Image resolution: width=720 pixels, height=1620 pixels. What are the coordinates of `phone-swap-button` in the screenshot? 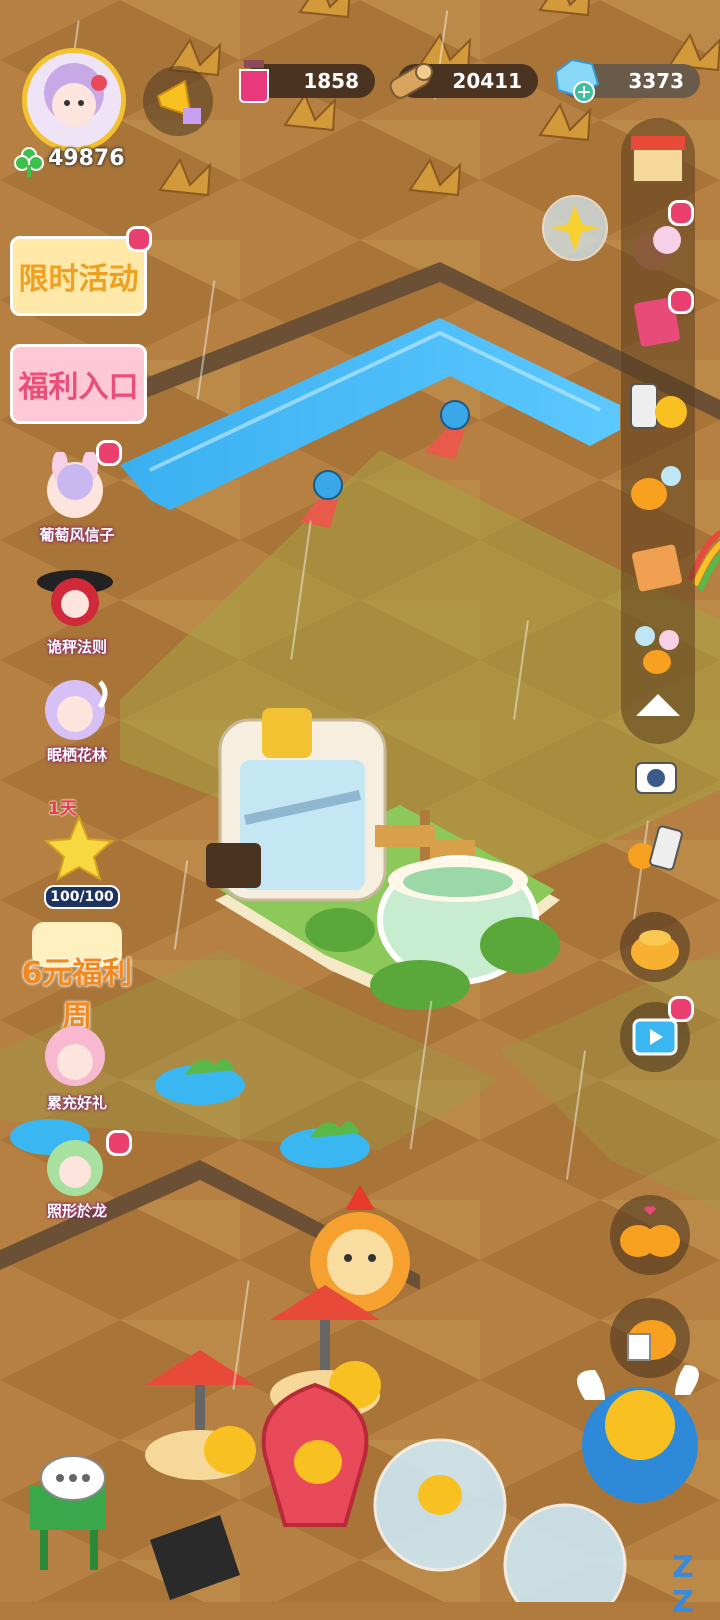 It's located at (656, 849).